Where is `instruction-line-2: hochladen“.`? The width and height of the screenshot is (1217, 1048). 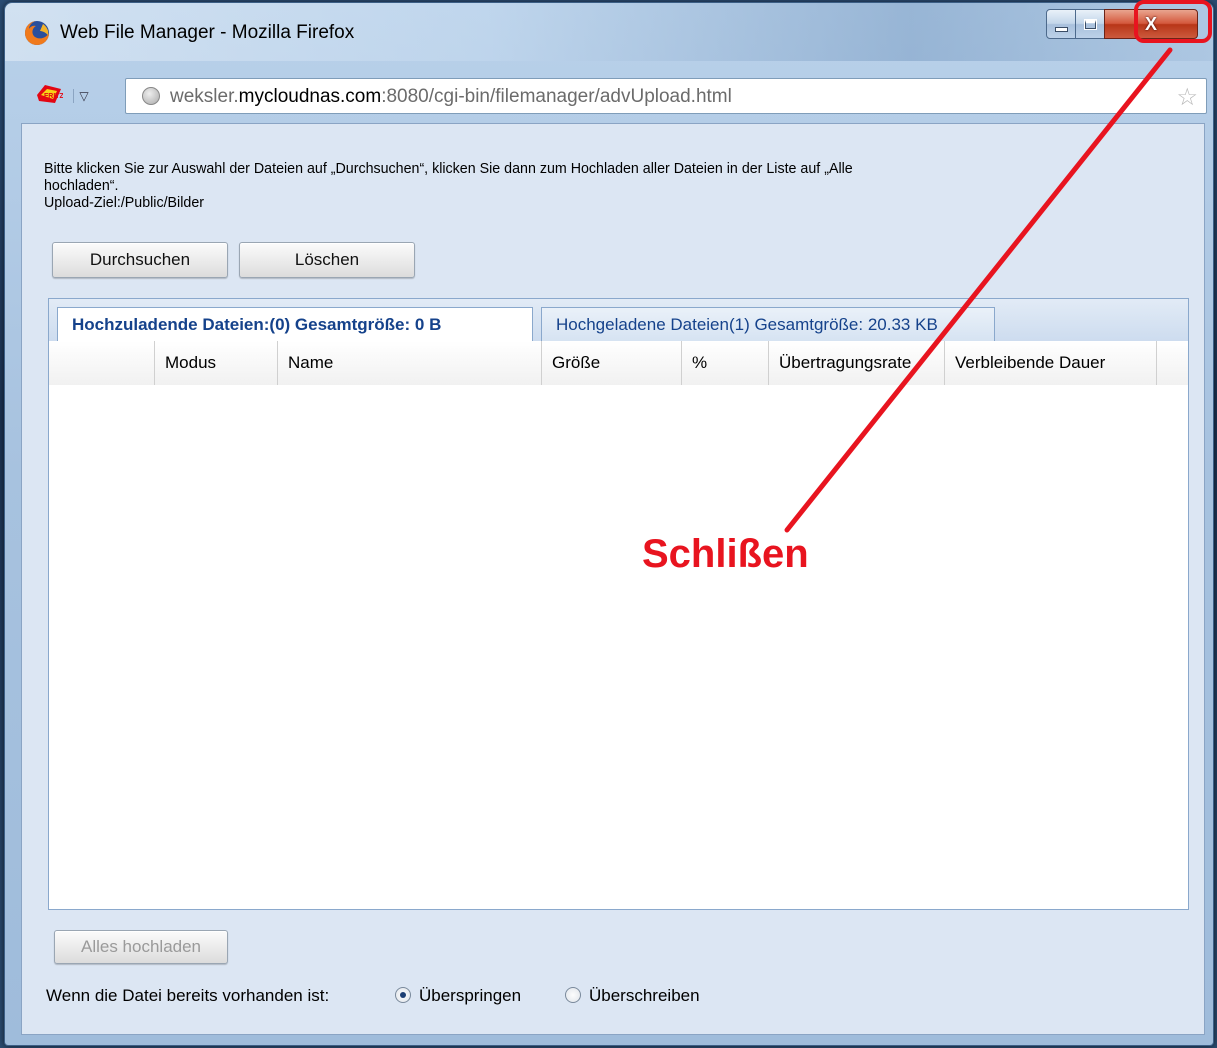 instruction-line-2: hochladen“. is located at coordinates (81, 185).